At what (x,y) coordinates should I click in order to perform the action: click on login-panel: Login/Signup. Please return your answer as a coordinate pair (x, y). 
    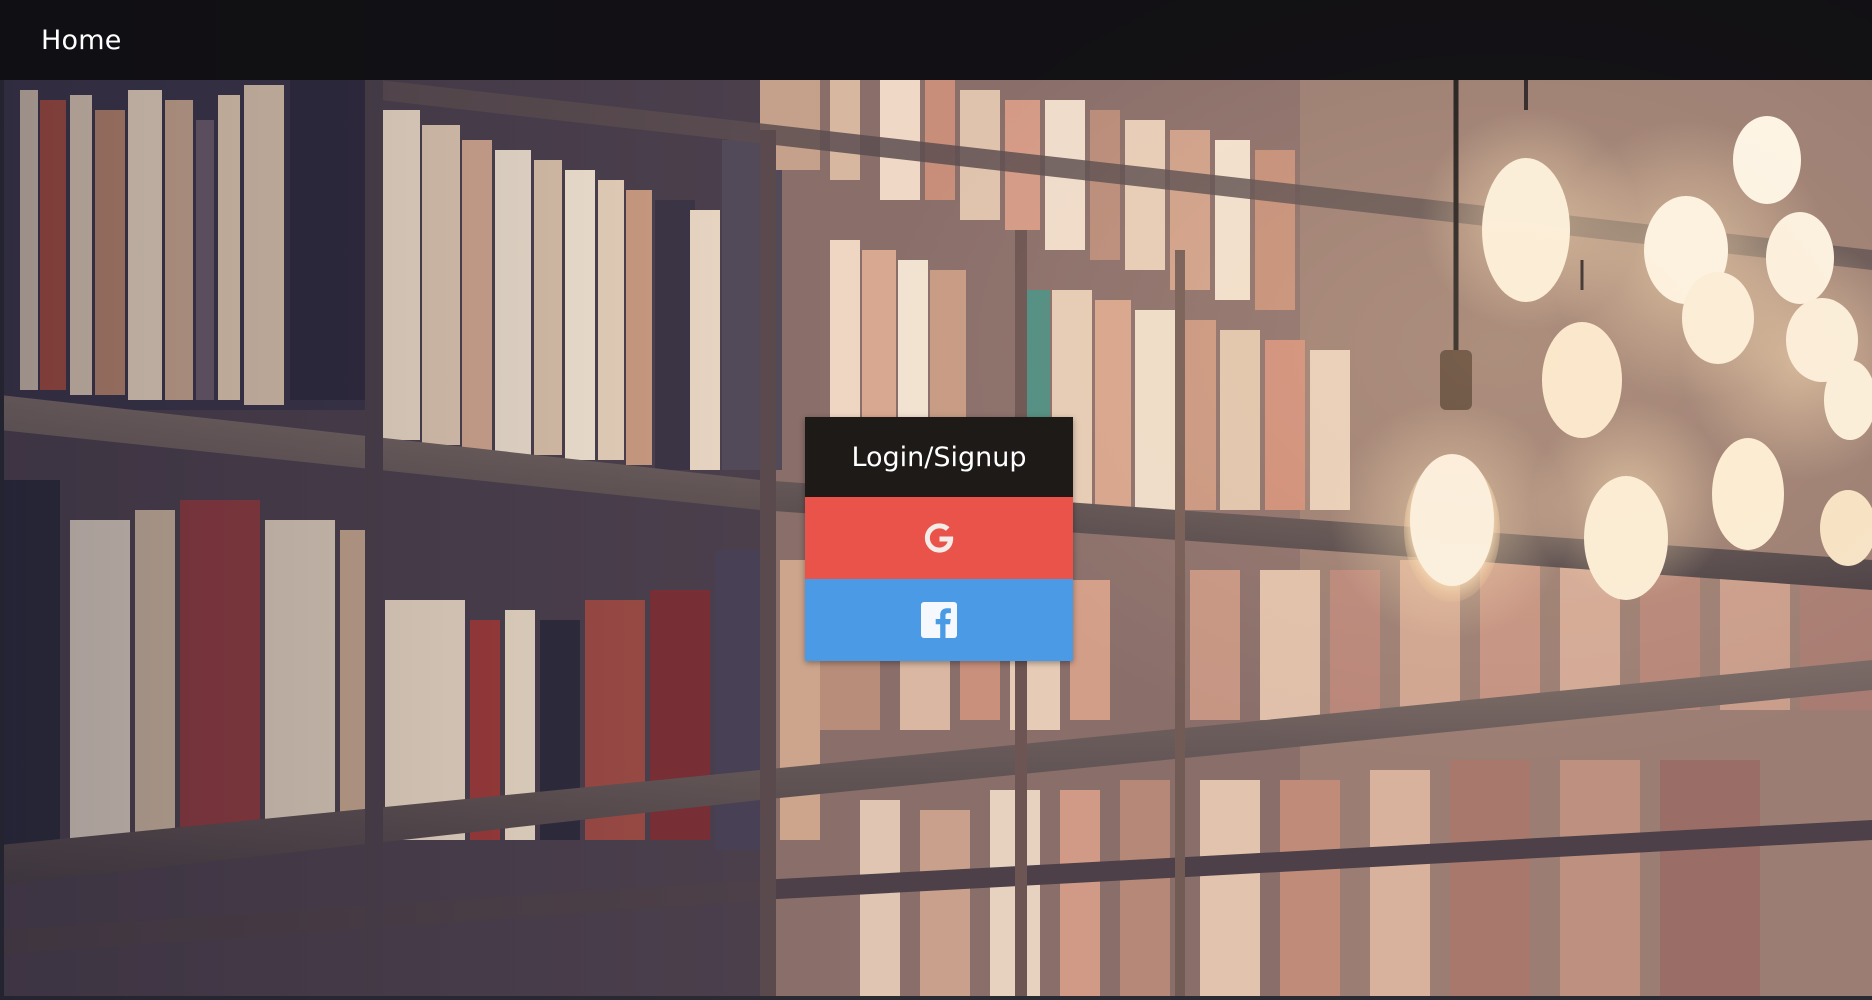
    Looking at the image, I should click on (939, 539).